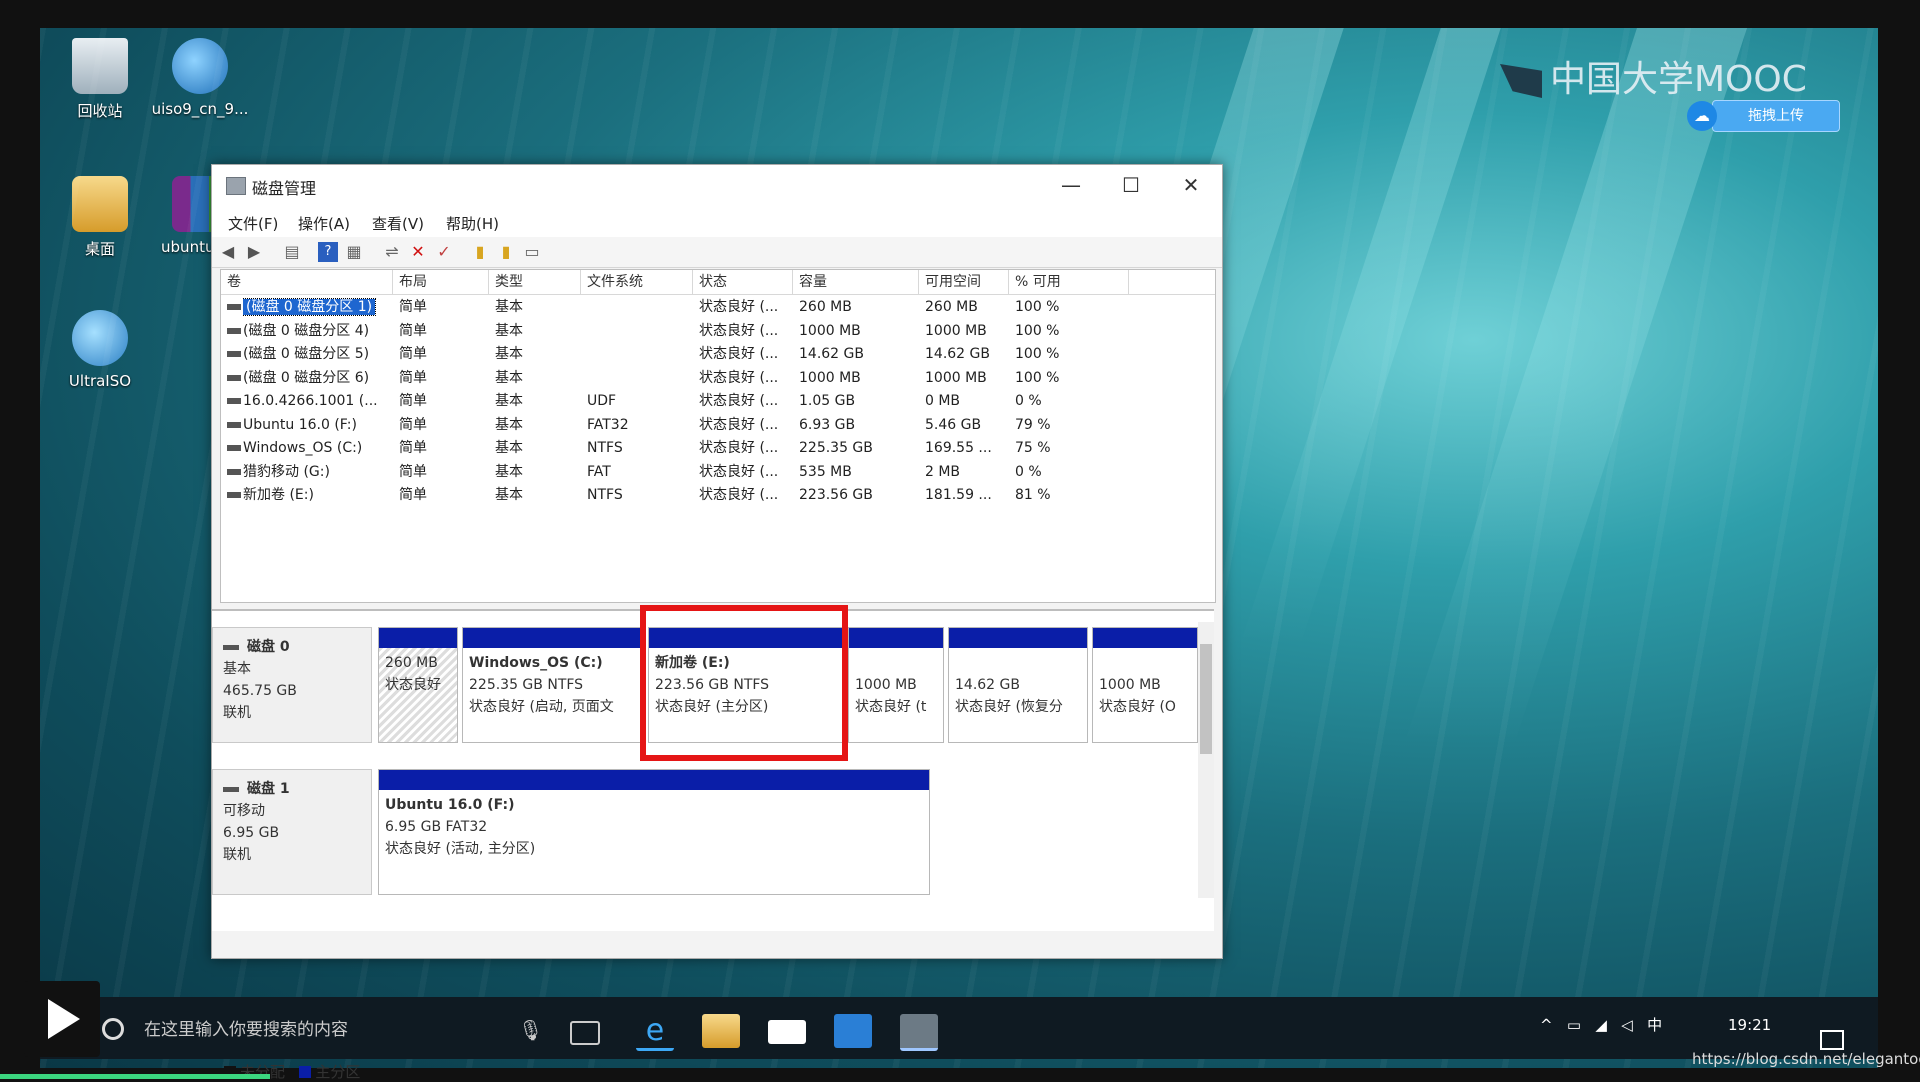  Describe the element at coordinates (964, 282) in the screenshot. I see `column-header-free-space: 可用空间` at that location.